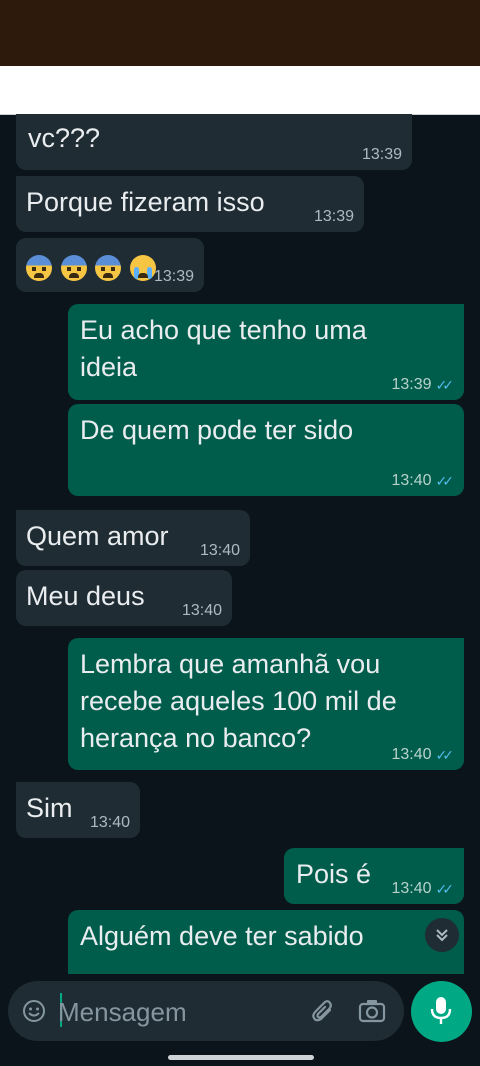 This screenshot has height=1066, width=480. I want to click on emoji-icon, so click(34, 1011).